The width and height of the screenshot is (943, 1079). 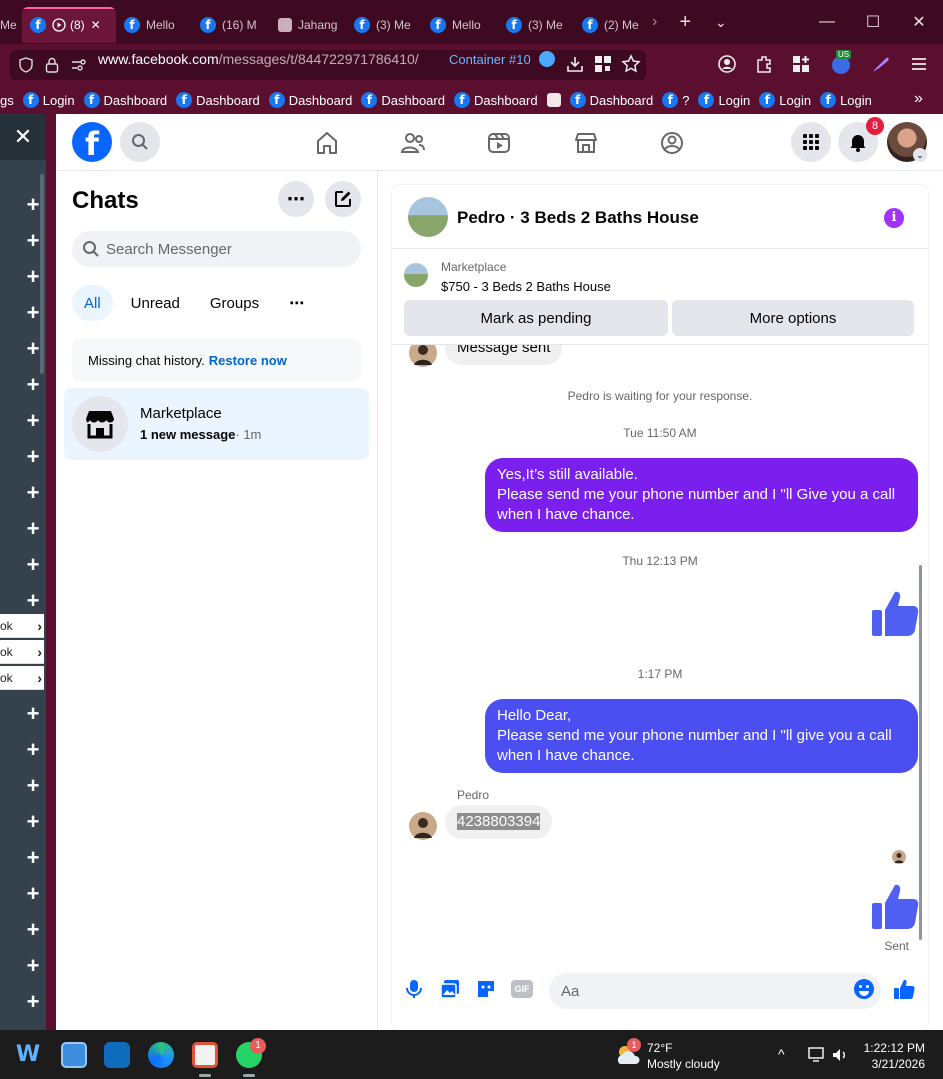 What do you see at coordinates (920, 155) in the screenshot?
I see `account-chevron-icon: ⌄` at bounding box center [920, 155].